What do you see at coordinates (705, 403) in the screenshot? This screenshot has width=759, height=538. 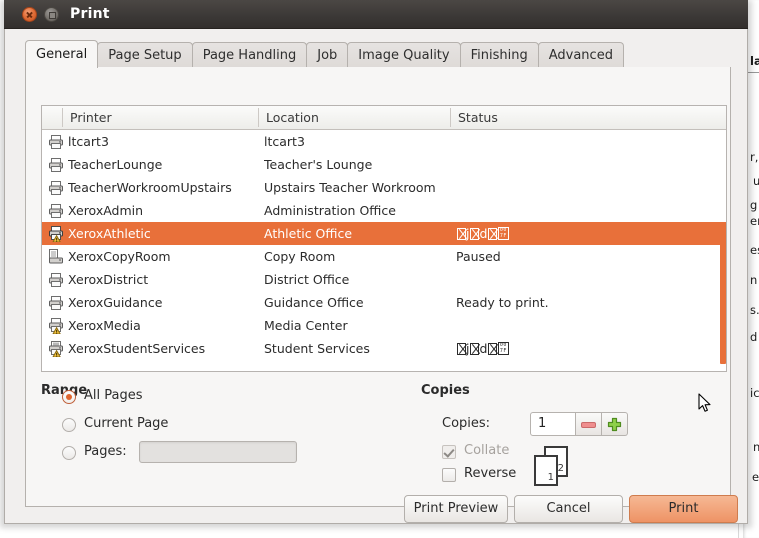 I see `arrow-cursor` at bounding box center [705, 403].